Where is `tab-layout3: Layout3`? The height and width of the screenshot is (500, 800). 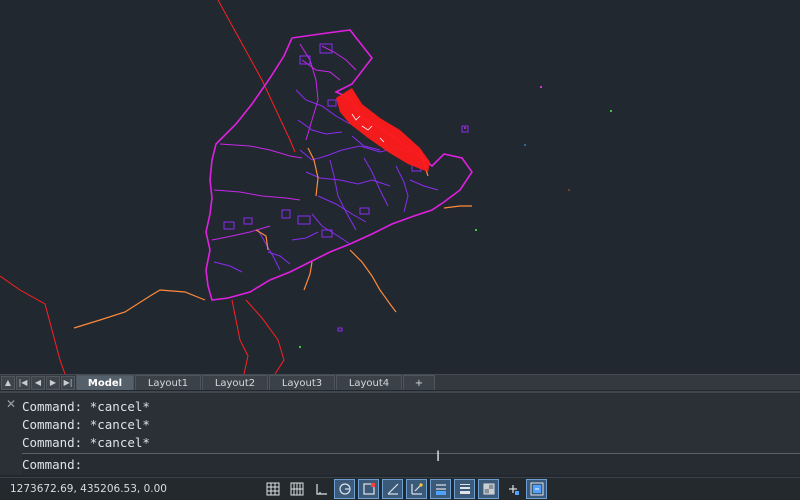
tab-layout3: Layout3 is located at coordinates (302, 382).